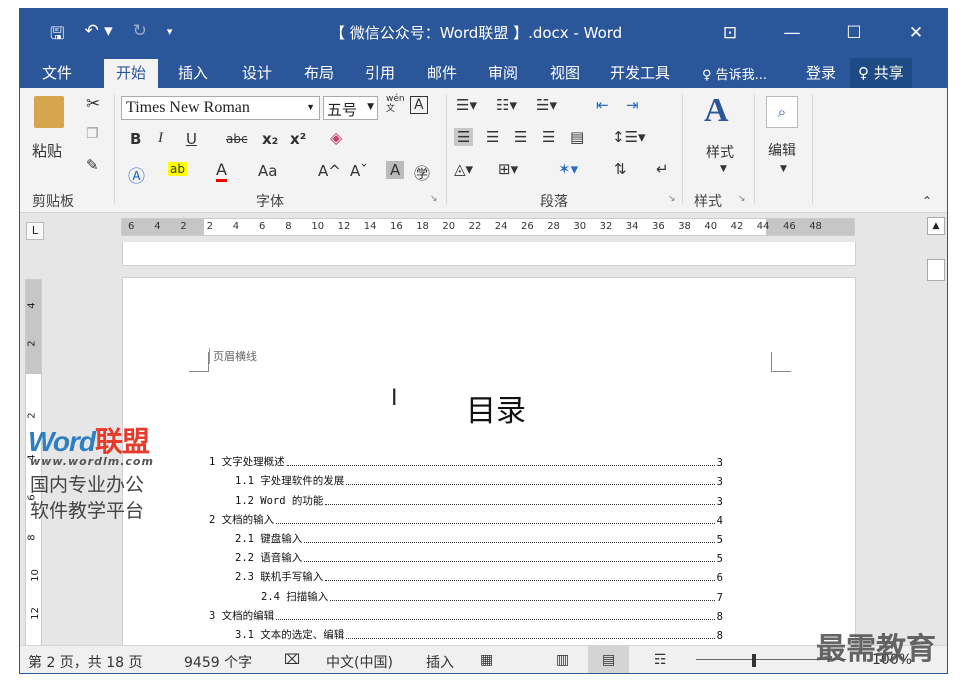 This screenshot has width=970, height=682. Describe the element at coordinates (546, 105) in the screenshot. I see `multilevel-list-icon: ☱▾` at that location.